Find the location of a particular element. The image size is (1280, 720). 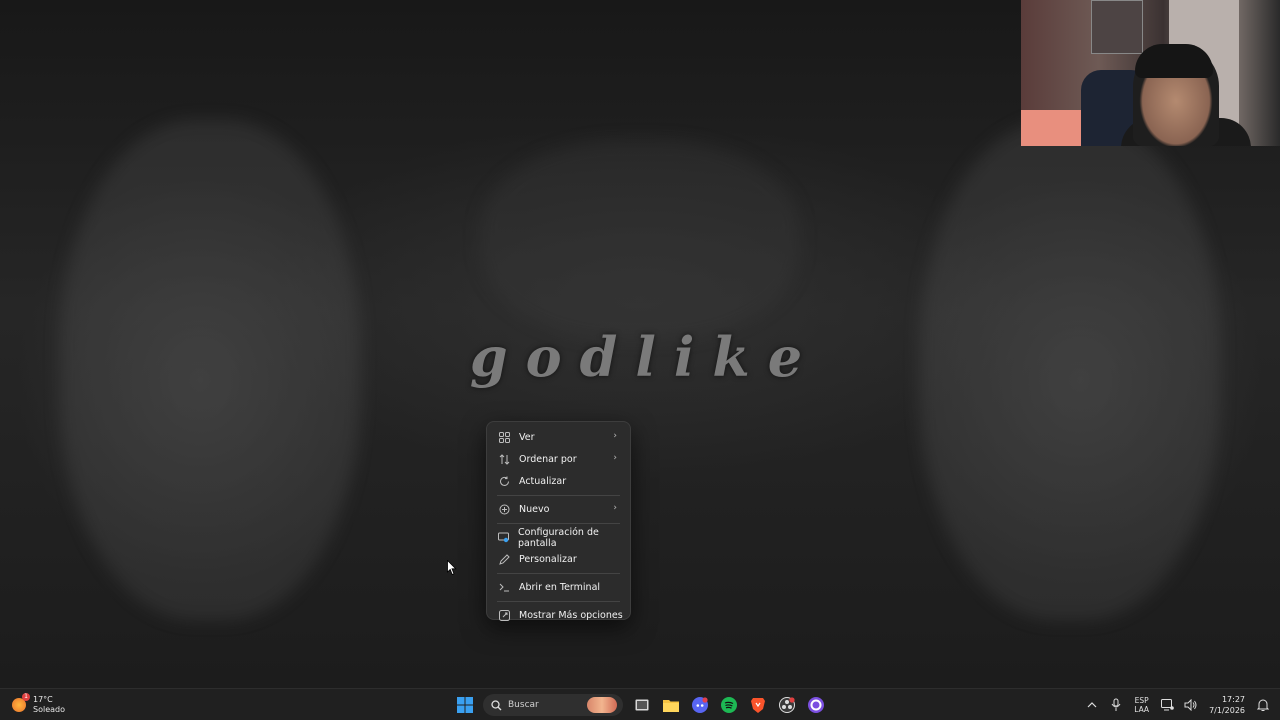

menu-item-nuevo: Nuevo › is located at coordinates (558, 509).